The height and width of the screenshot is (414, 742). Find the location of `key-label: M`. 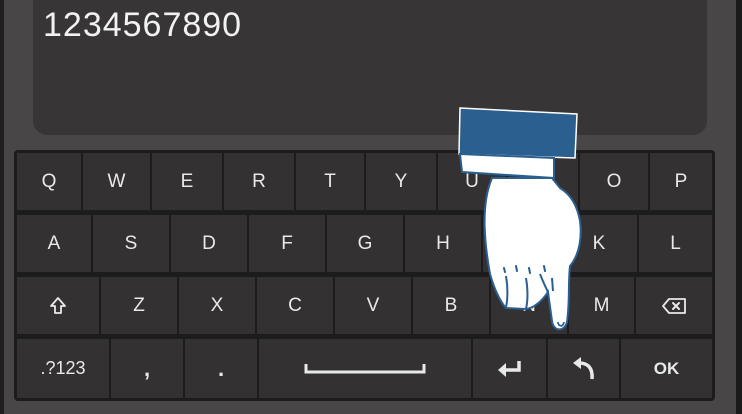

key-label: M is located at coordinates (601, 305).